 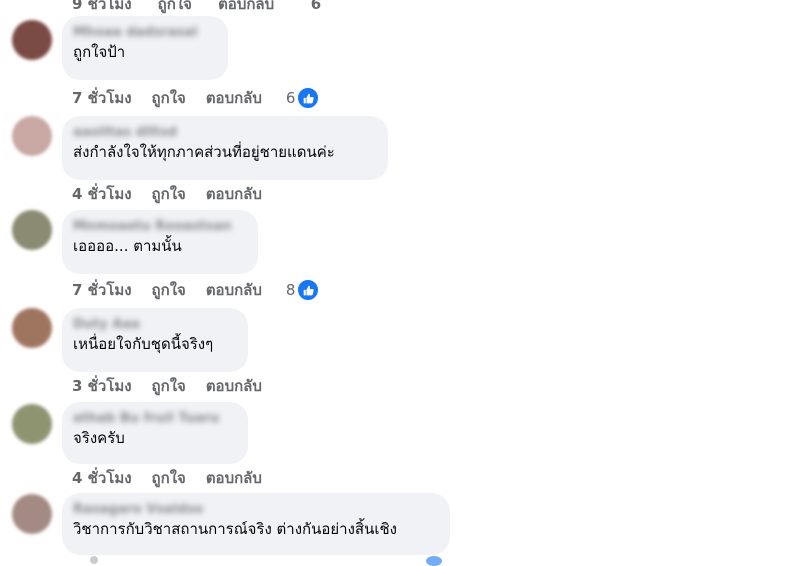 What do you see at coordinates (196, 98) in the screenshot?
I see `comment-actions: 7 ชั่วโมง ถูกใจ ตอบกลับ 6` at bounding box center [196, 98].